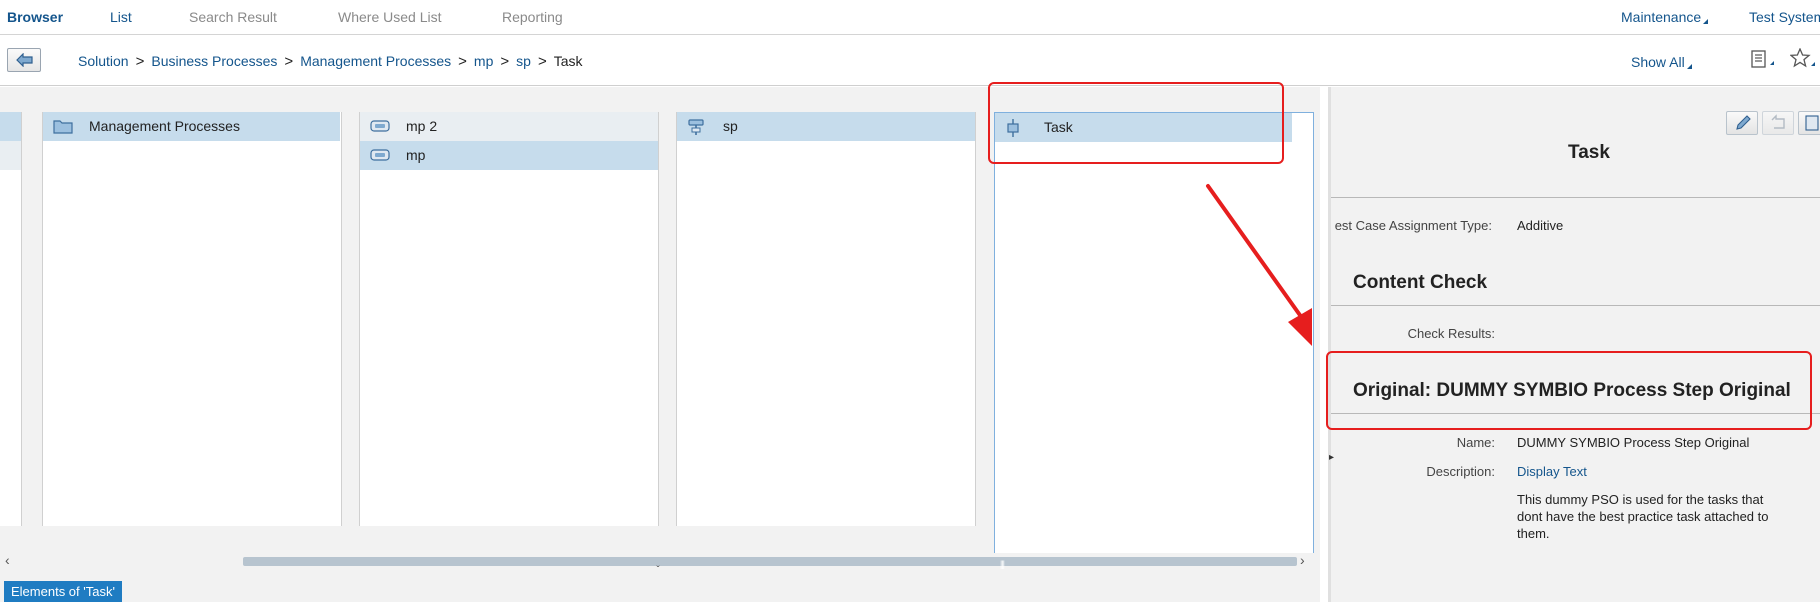  I want to click on grip-icon: |||, so click(1002, 564).